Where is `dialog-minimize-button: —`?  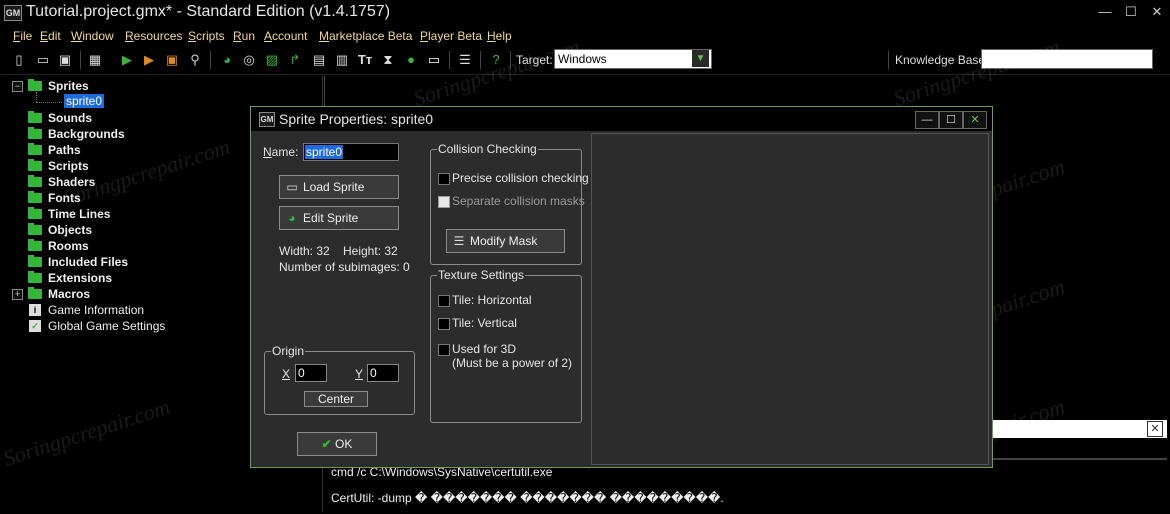 dialog-minimize-button: — is located at coordinates (927, 120).